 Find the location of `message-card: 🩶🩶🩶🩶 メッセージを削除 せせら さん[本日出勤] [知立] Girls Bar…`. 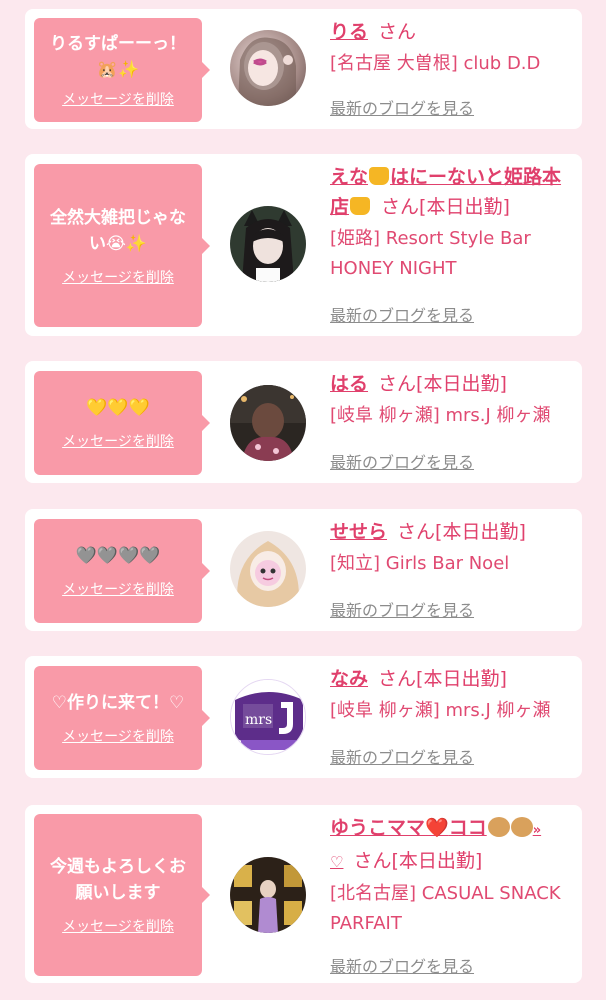

message-card: 🩶🩶🩶🩶 メッセージを削除 せせら さん[本日出勤] [知立] Girls Bar… is located at coordinates (303, 570).